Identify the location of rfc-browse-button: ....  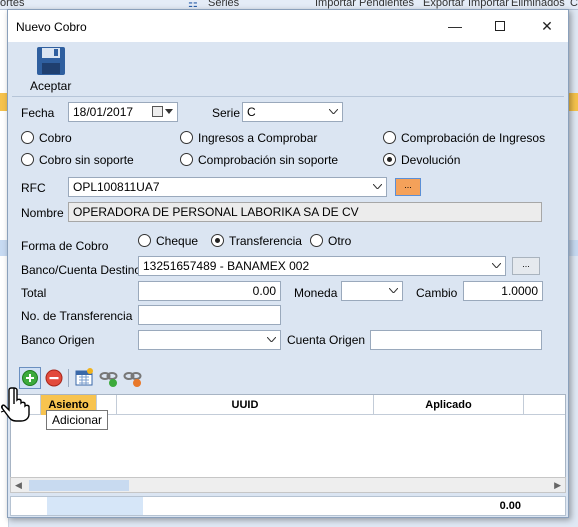
(408, 187).